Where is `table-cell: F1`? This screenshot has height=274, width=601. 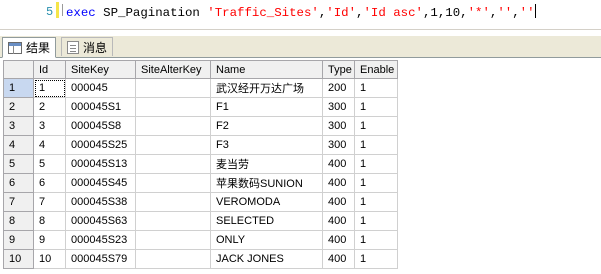
table-cell: F1 is located at coordinates (266, 107).